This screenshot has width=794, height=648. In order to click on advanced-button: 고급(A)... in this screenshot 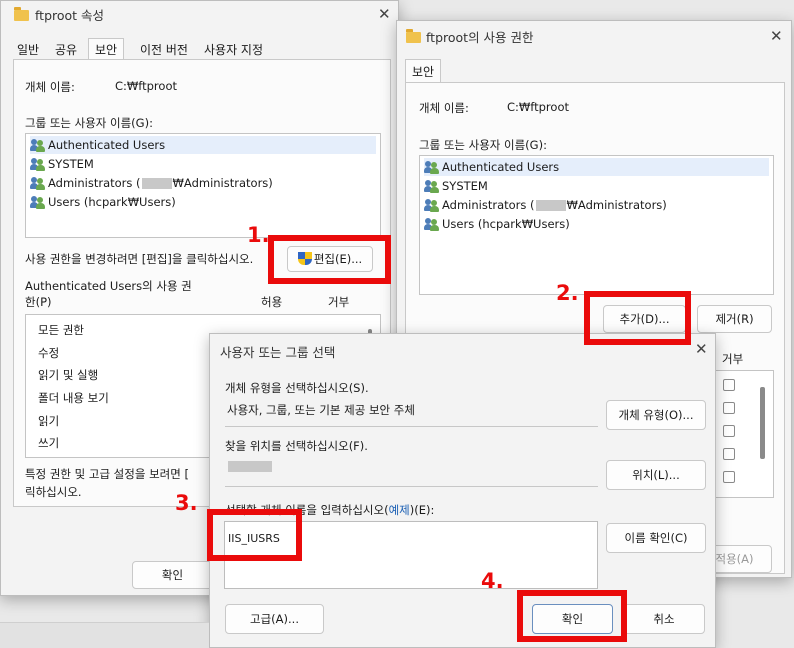, I will do `click(274, 619)`.